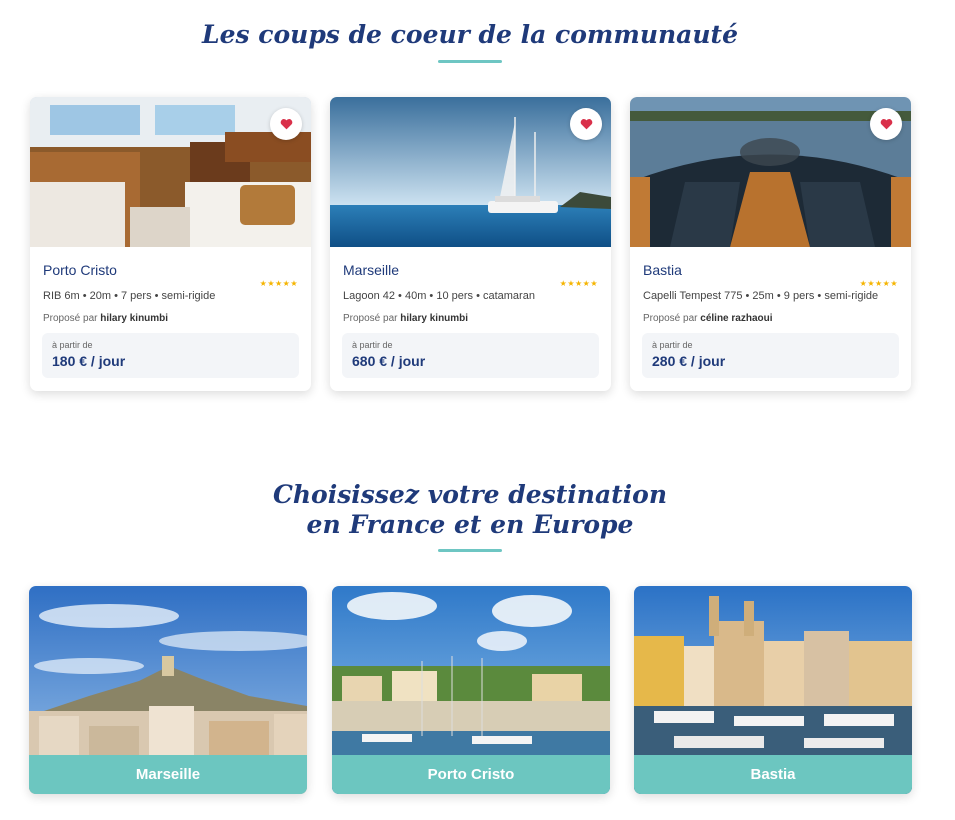  I want to click on destination-card-marseille: Marseille, so click(168, 690).